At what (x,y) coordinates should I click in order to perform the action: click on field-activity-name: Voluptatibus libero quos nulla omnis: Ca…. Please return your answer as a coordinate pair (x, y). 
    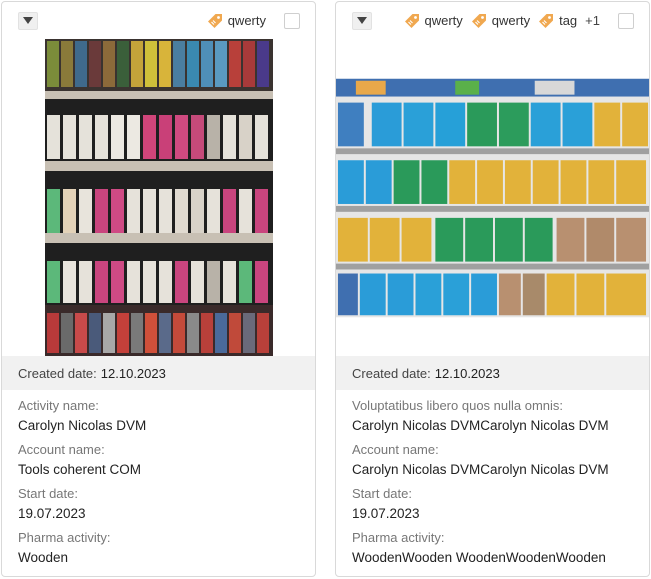
    Looking at the image, I should click on (492, 416).